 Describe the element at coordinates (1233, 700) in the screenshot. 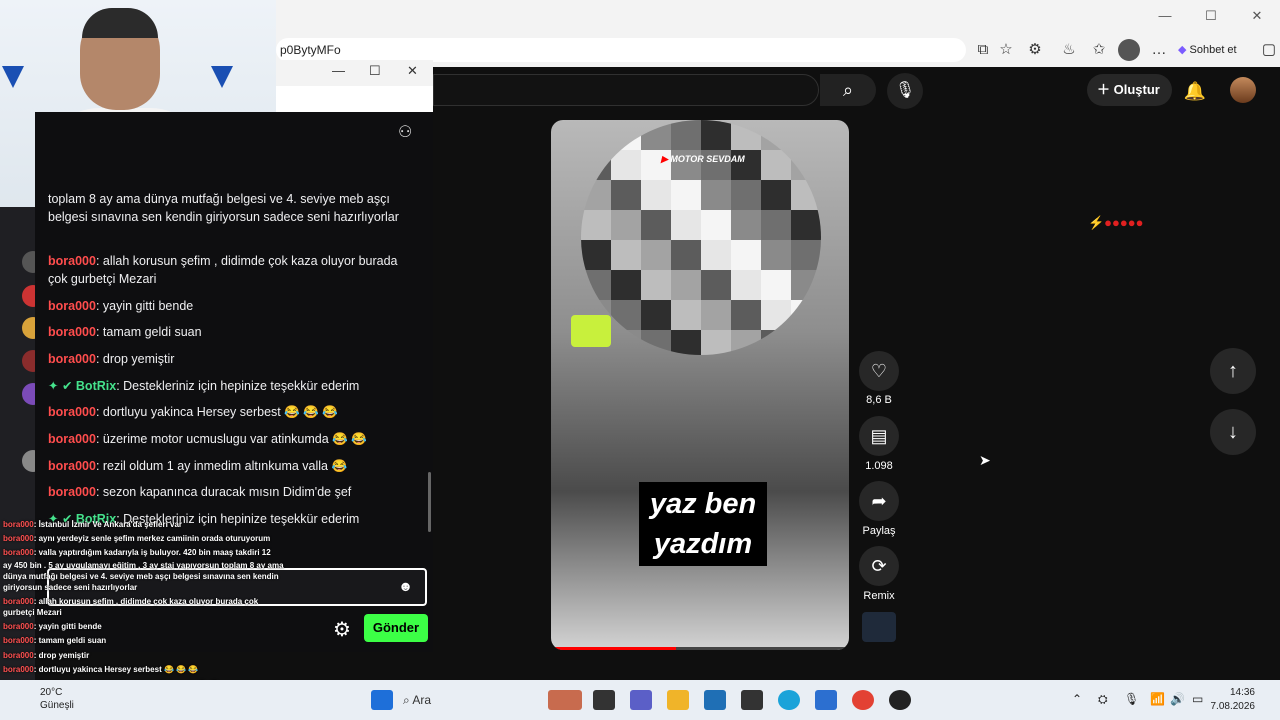

I see `taskbar-clock: 14:36 7.08.2026` at that location.